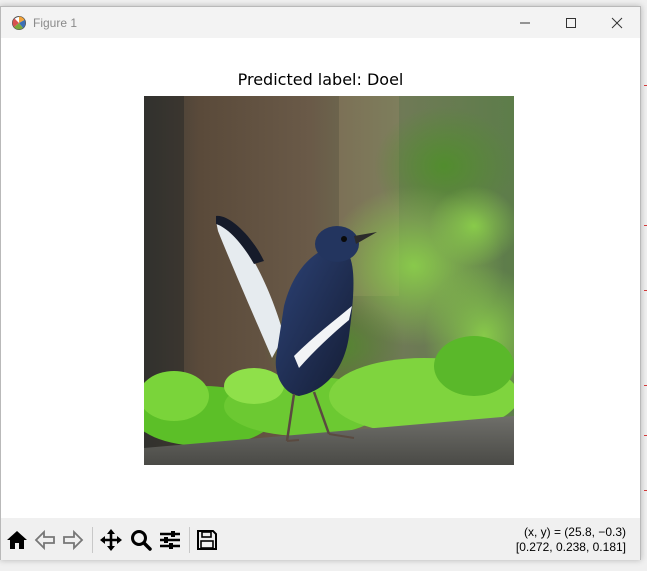 The image size is (647, 571). I want to click on forward-arrow-icon, so click(73, 540).